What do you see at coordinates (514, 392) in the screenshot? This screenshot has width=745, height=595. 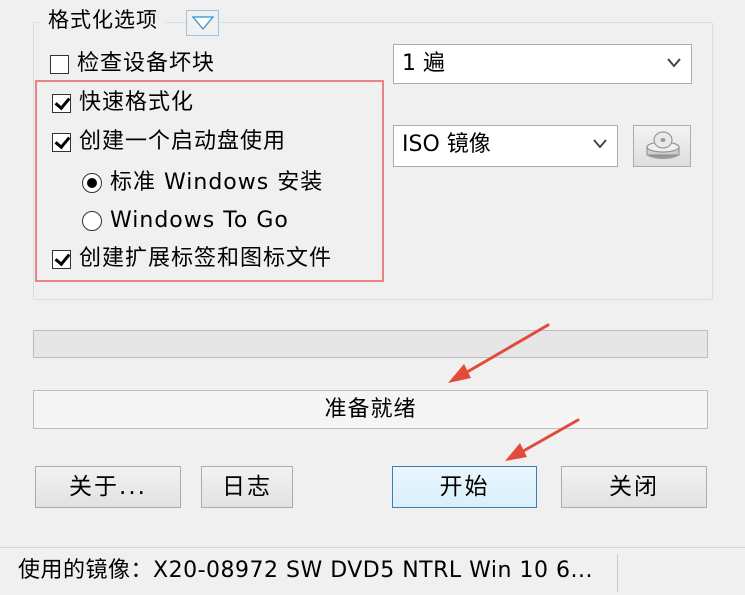 I see `annotation-arrows` at bounding box center [514, 392].